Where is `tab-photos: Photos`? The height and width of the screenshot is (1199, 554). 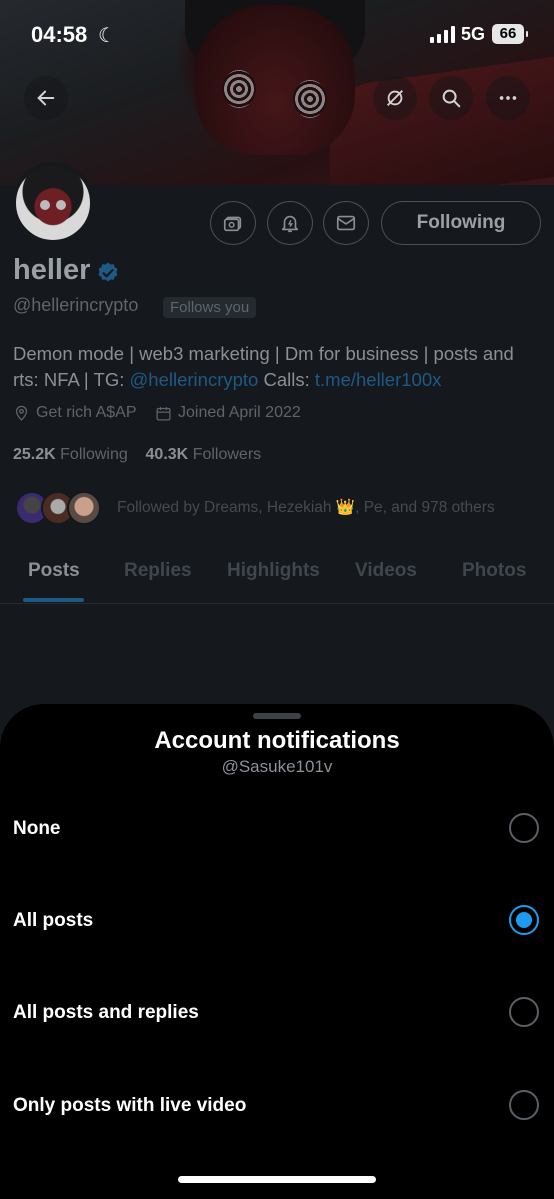
tab-photos: Photos is located at coordinates (494, 571).